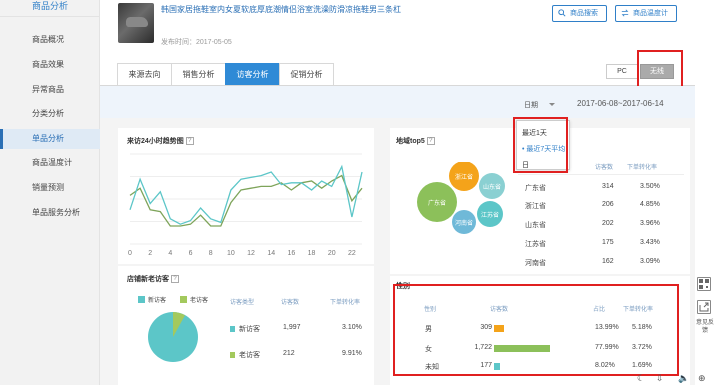 The width and height of the screenshot is (720, 385). What do you see at coordinates (144, 74) in the screenshot?
I see `tab-source: 来源去向` at bounding box center [144, 74].